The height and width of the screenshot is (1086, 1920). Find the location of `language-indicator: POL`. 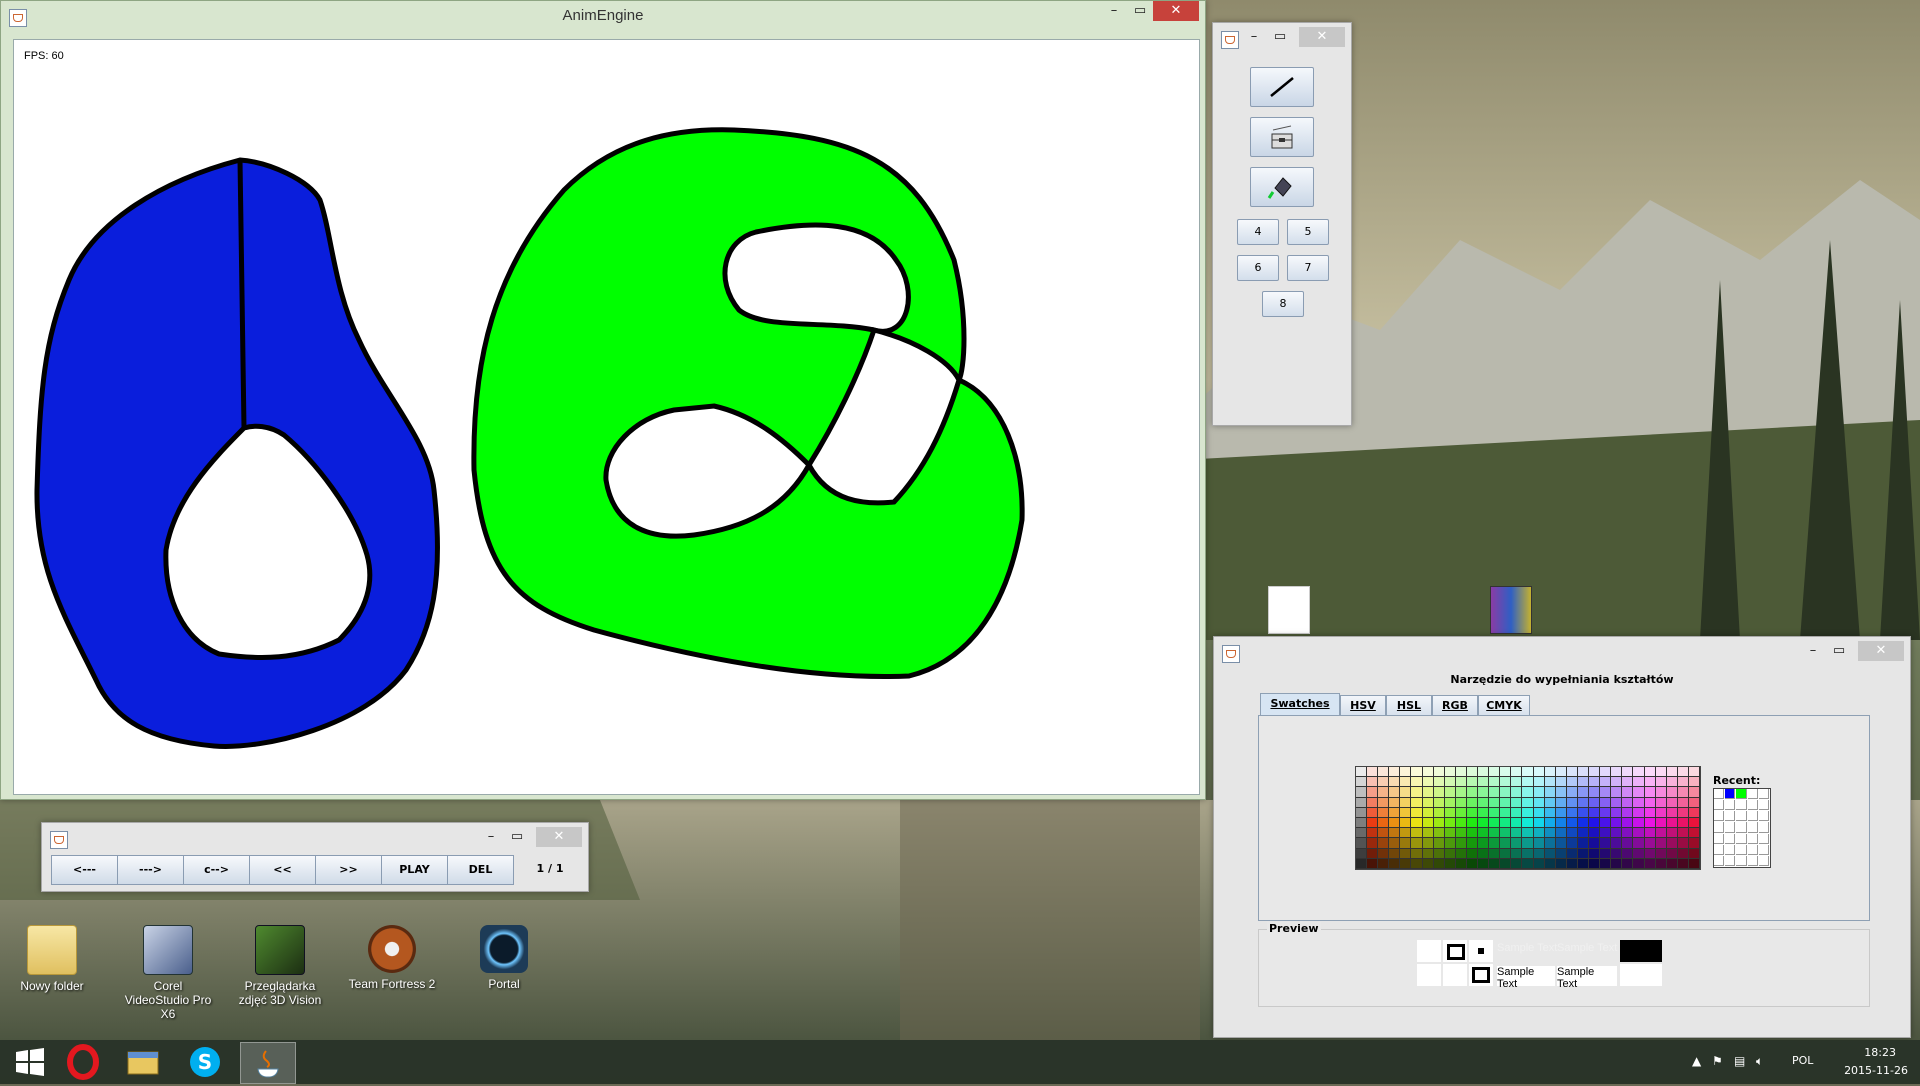

language-indicator: POL is located at coordinates (1802, 1060).